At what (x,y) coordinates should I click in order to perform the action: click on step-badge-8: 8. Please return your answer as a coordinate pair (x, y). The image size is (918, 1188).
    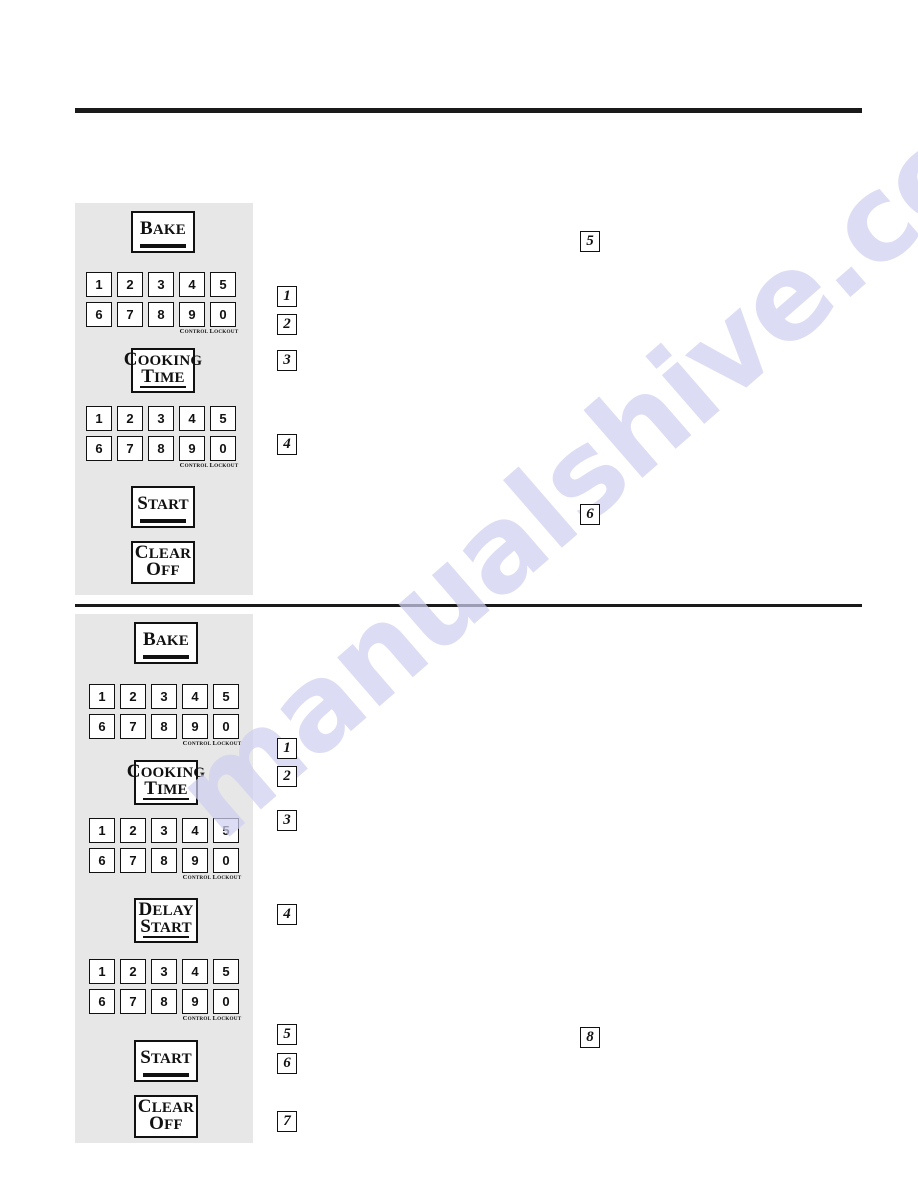
    Looking at the image, I should click on (590, 1037).